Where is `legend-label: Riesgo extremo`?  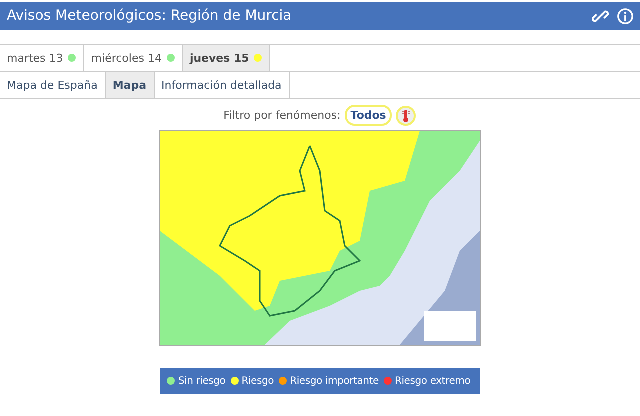
legend-label: Riesgo extremo is located at coordinates (432, 381).